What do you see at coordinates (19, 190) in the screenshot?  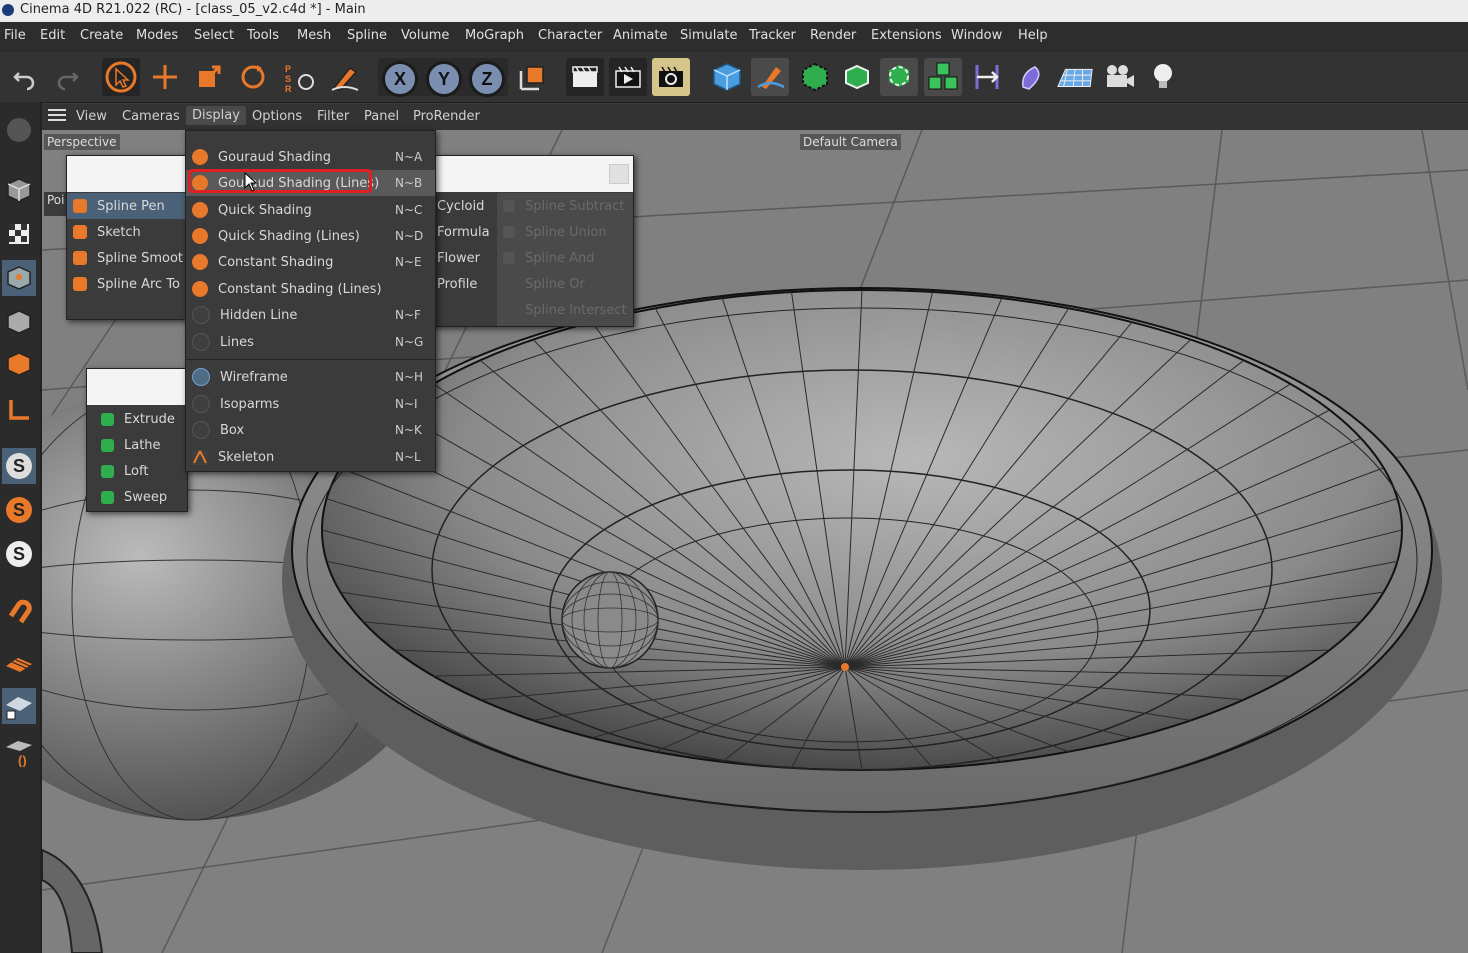 I see `make-editable-icon` at bounding box center [19, 190].